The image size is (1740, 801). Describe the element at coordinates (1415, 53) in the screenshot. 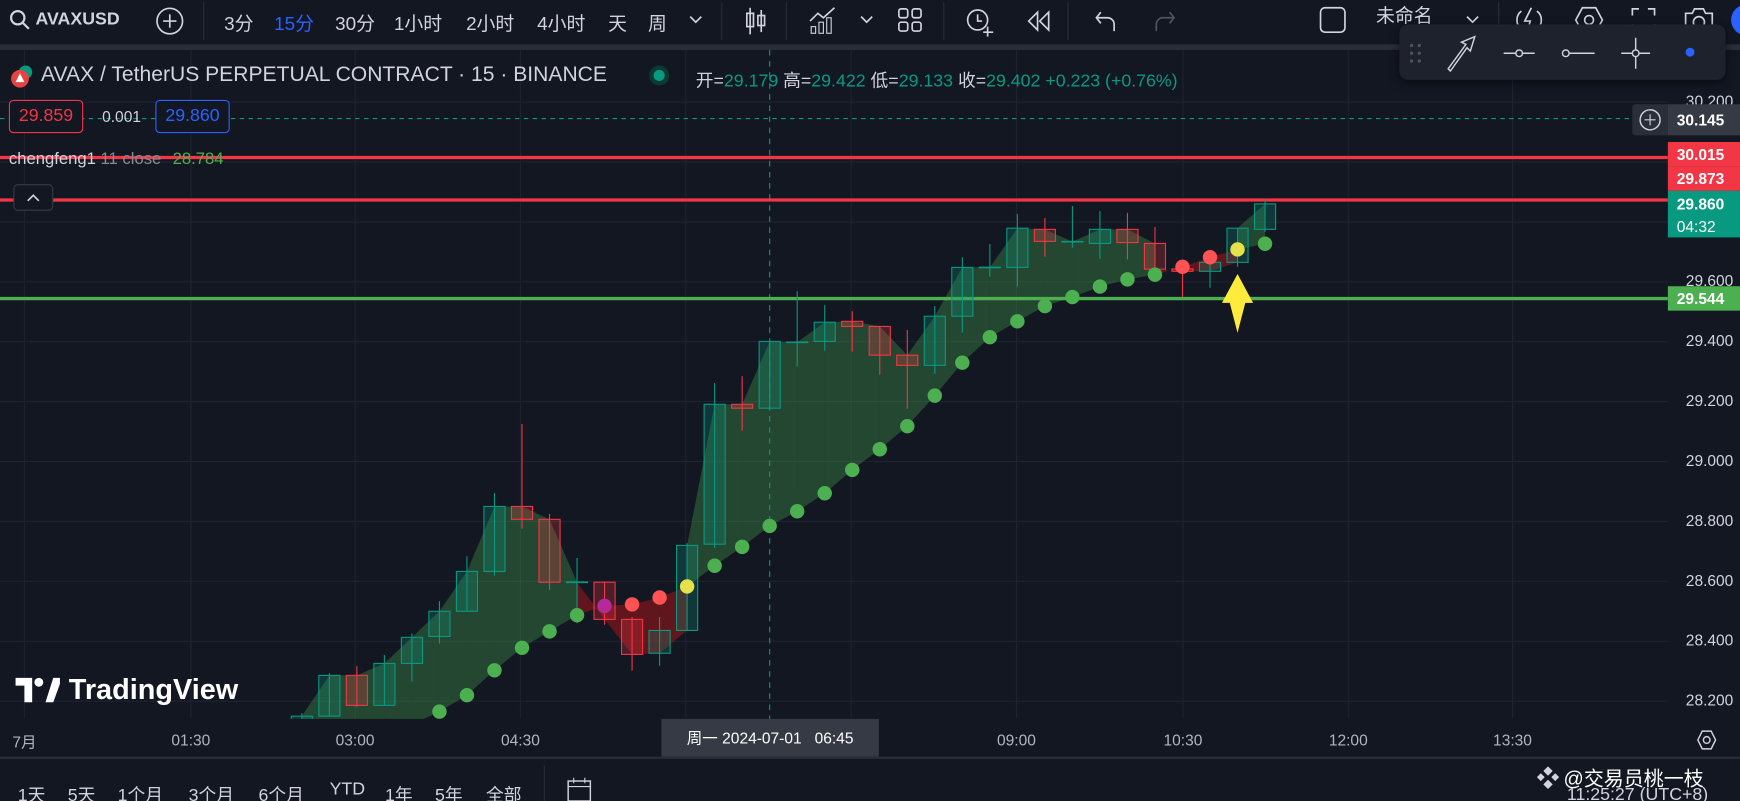

I see `drag-handle-icon` at that location.